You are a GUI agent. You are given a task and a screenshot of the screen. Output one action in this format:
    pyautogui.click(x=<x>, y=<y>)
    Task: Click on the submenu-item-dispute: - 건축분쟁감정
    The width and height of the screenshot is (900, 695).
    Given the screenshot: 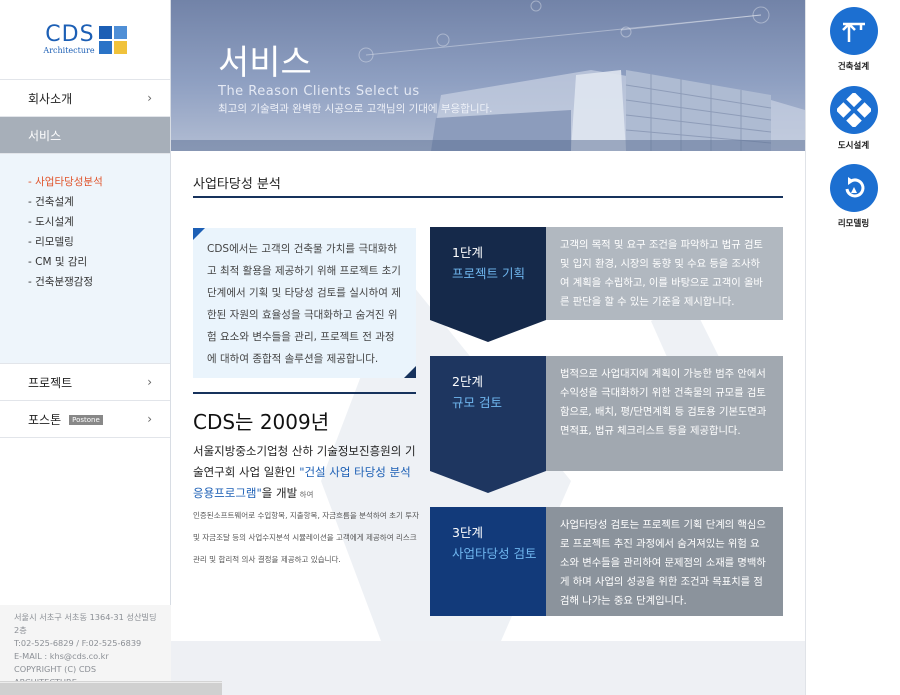 What is the action you would take?
    pyautogui.click(x=99, y=282)
    